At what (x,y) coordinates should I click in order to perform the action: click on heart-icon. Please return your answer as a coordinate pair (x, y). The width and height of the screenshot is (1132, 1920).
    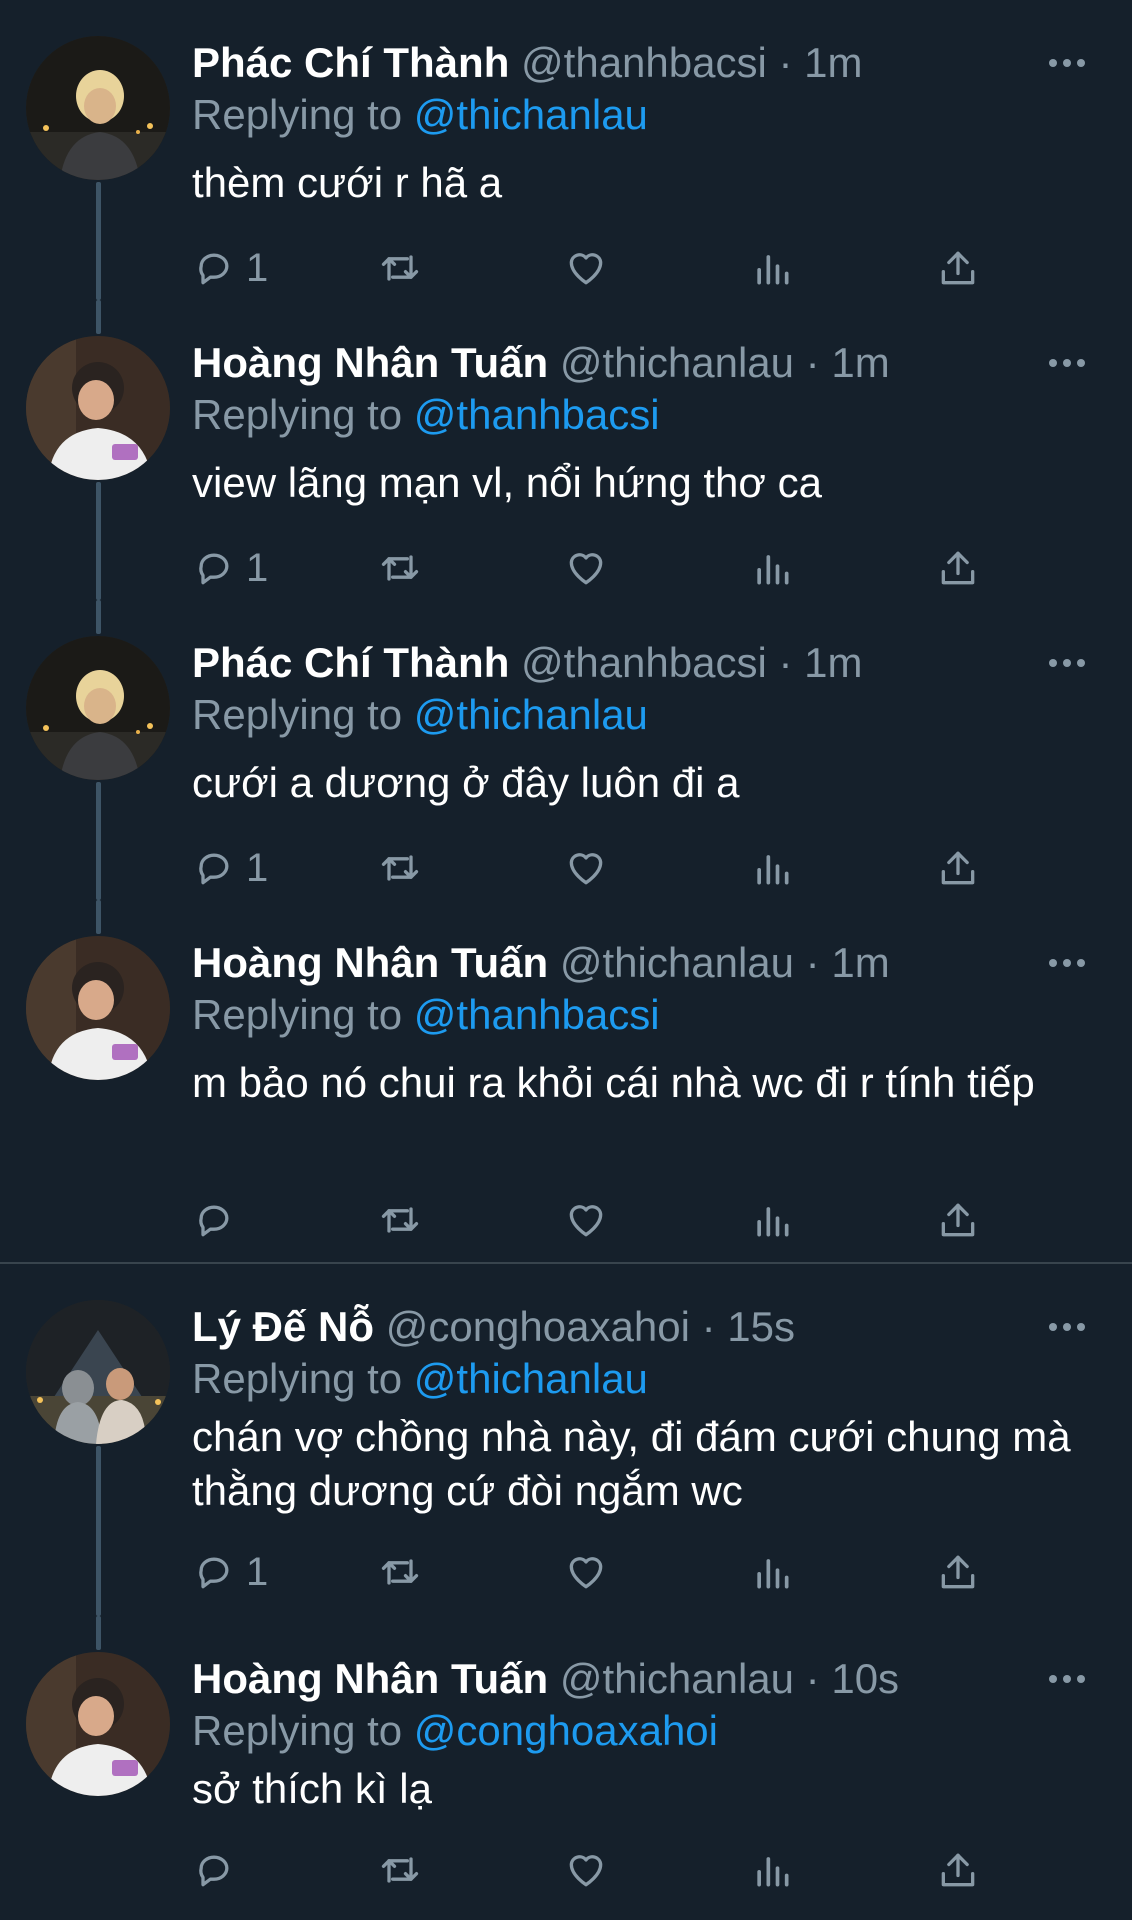
    Looking at the image, I should click on (586, 1871).